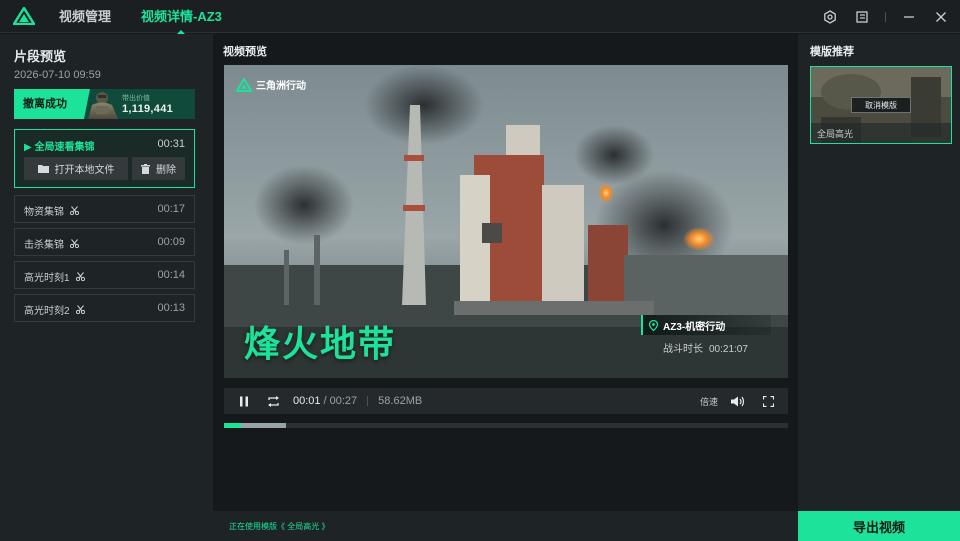  I want to click on panel-title: 片段预览, so click(40, 56).